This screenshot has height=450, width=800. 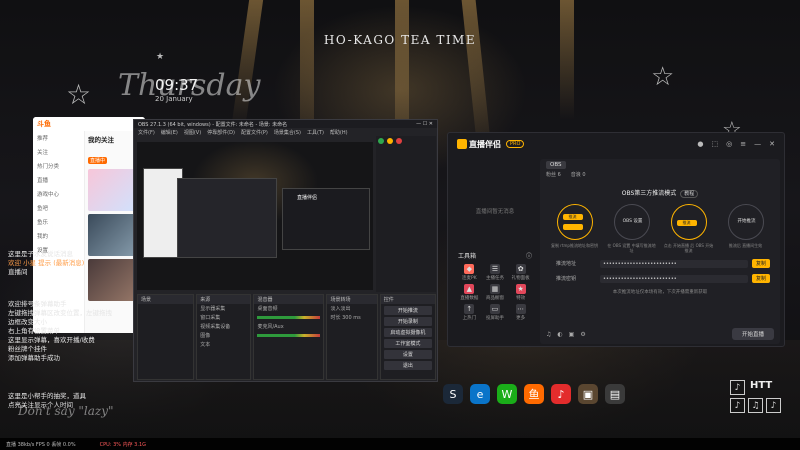 I want to click on client-nav-item: 关注, so click(x=58, y=152).